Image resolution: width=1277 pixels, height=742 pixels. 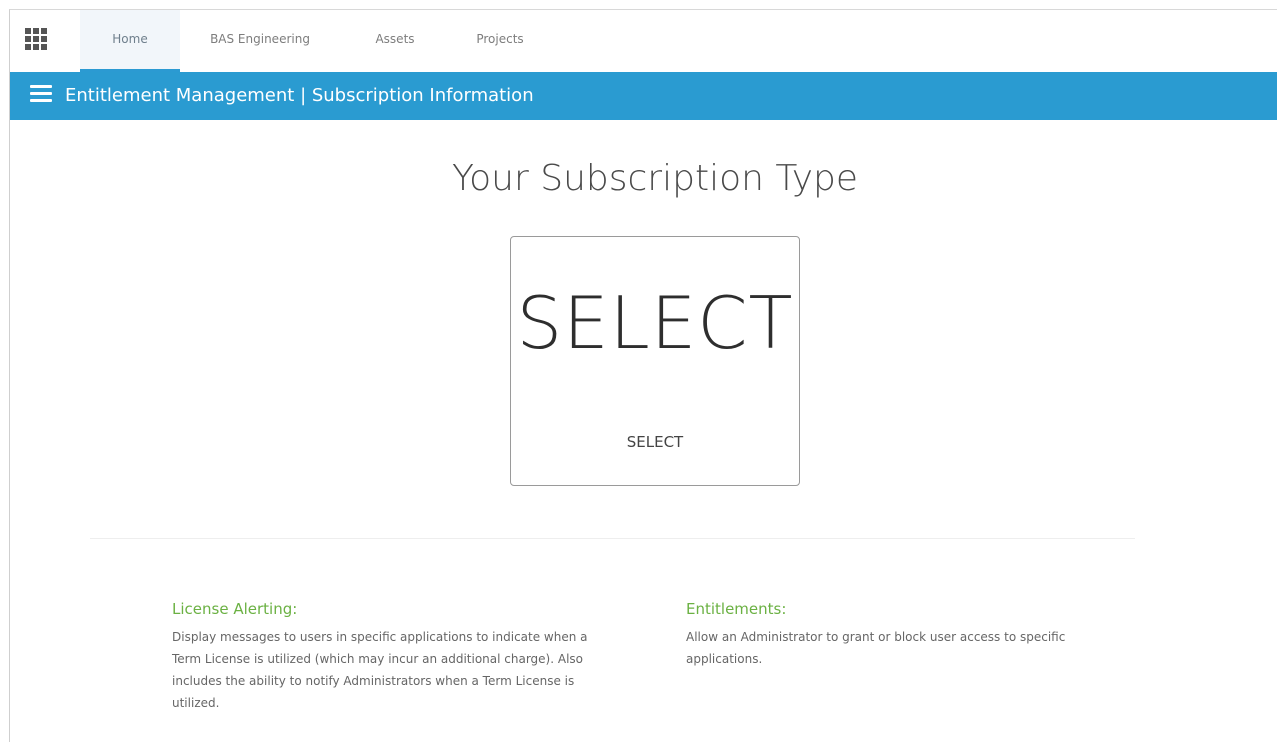 What do you see at coordinates (655, 178) in the screenshot?
I see `page-title: Your Subscription Type` at bounding box center [655, 178].